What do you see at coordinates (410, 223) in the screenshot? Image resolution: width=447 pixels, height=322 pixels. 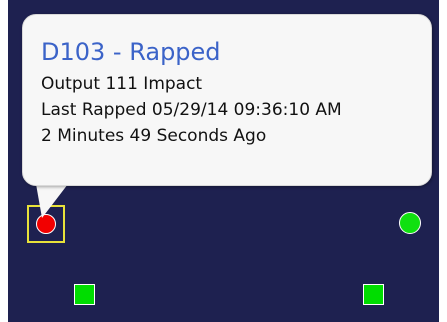 I see `status-dot-ok` at bounding box center [410, 223].